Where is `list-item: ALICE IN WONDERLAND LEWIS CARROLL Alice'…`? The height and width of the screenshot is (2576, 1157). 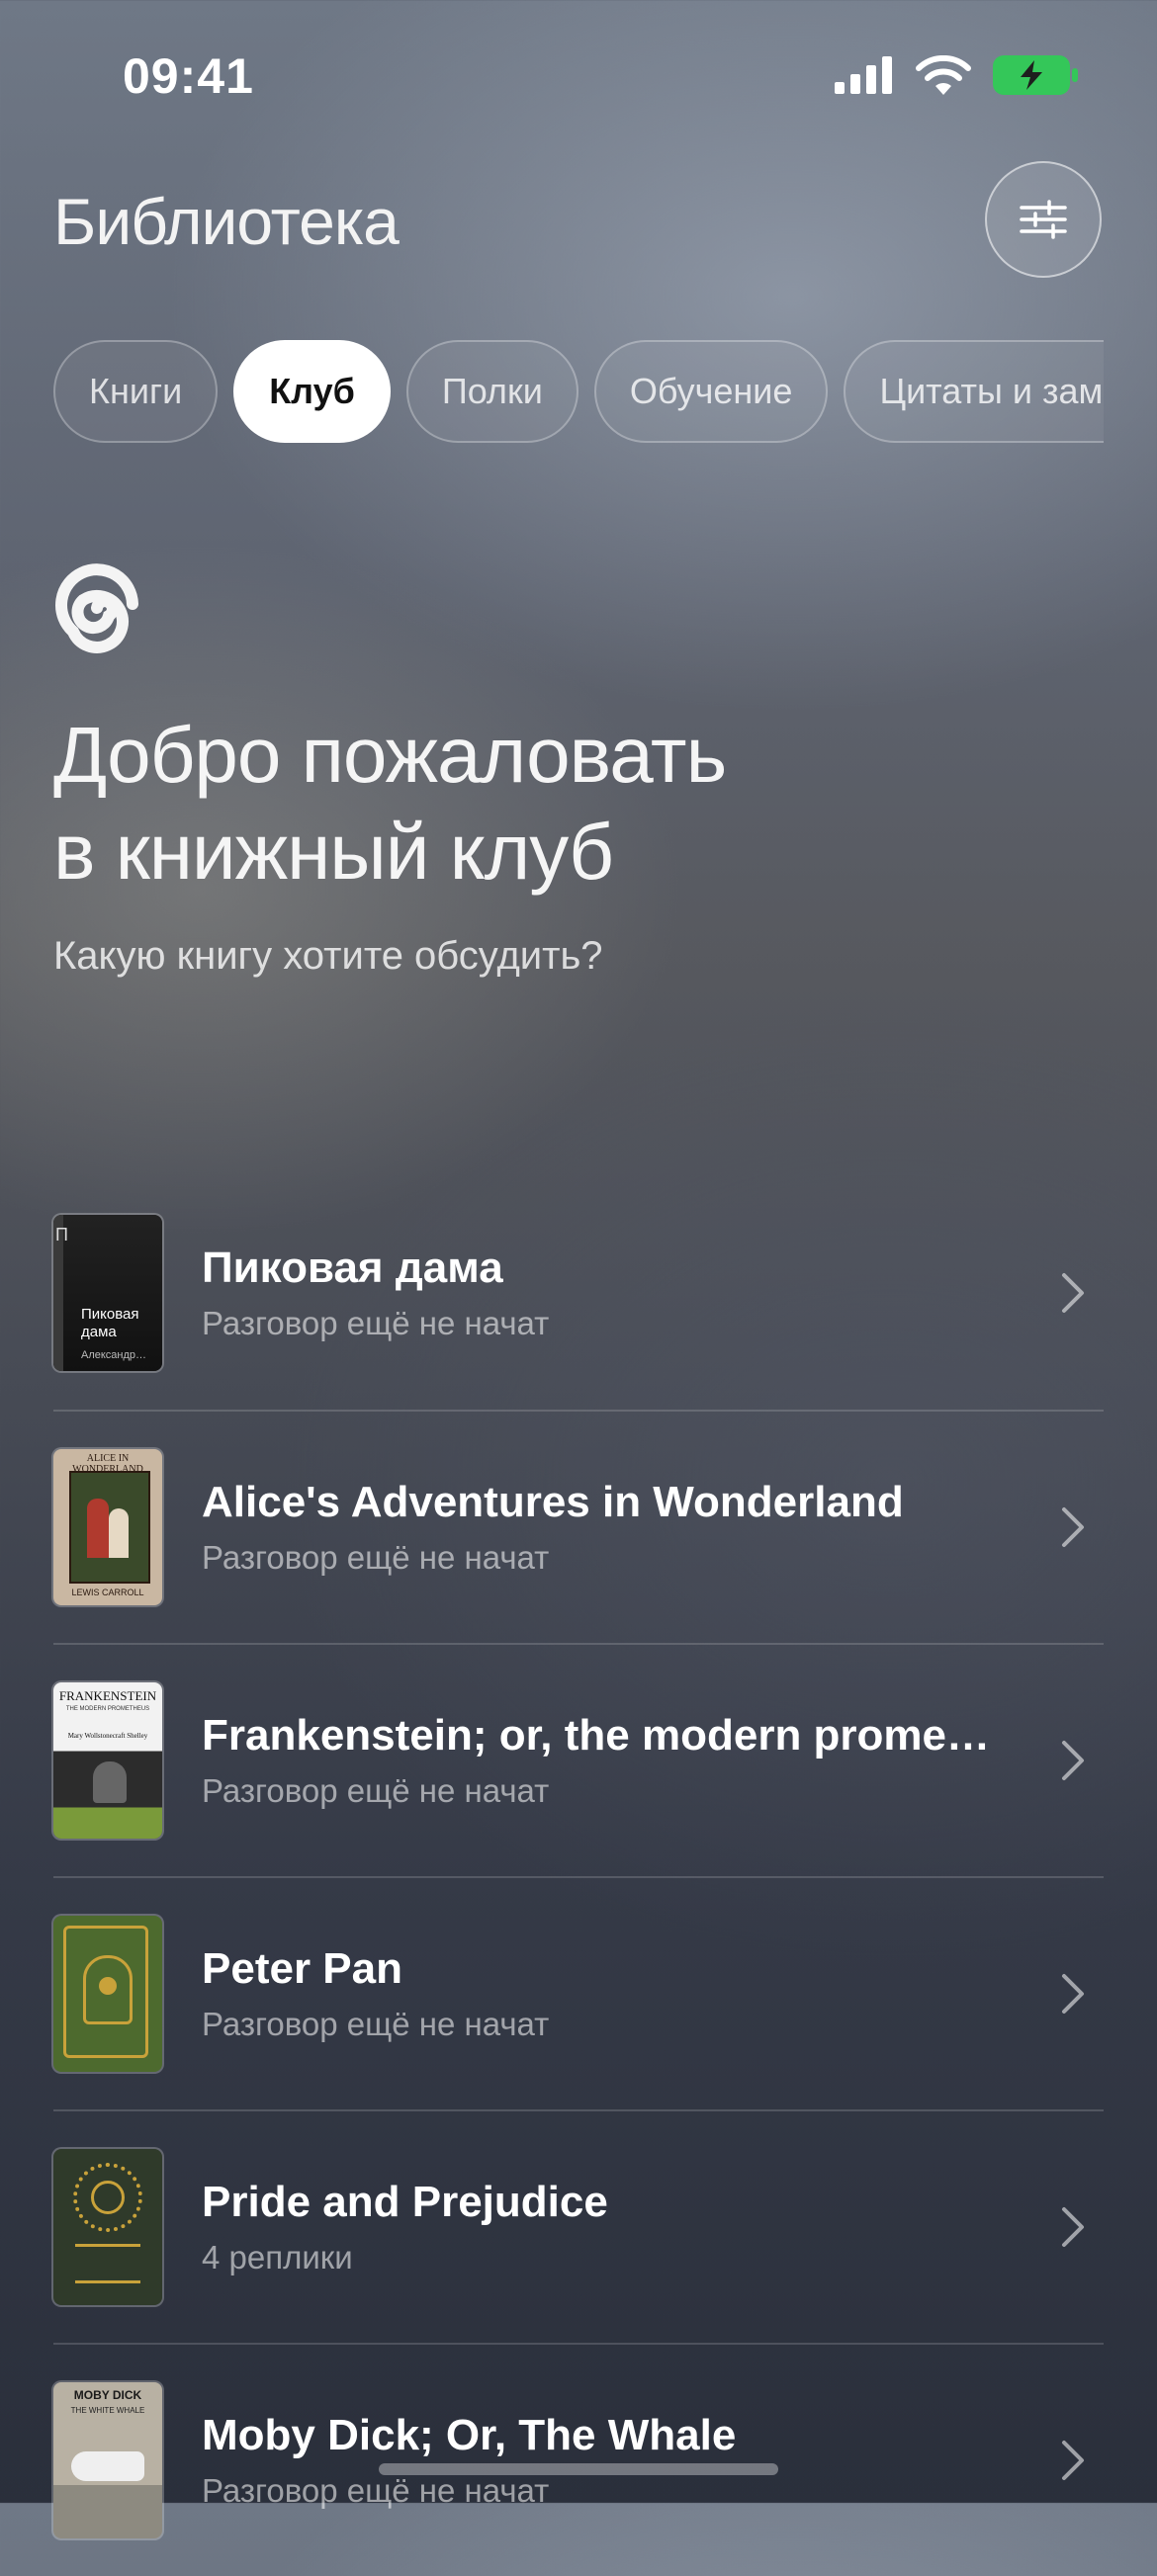
list-item: ALICE IN WONDERLAND LEWIS CARROLL Alice'… is located at coordinates (578, 1526).